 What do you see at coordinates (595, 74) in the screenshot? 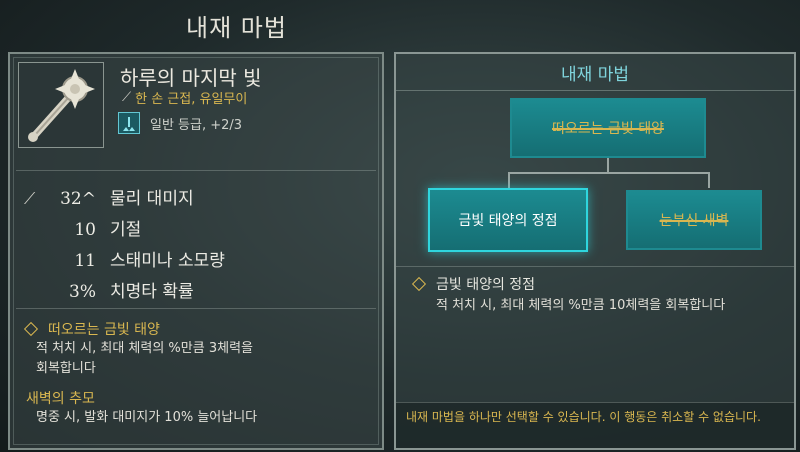
I see `panel-title: 내재 마법` at bounding box center [595, 74].